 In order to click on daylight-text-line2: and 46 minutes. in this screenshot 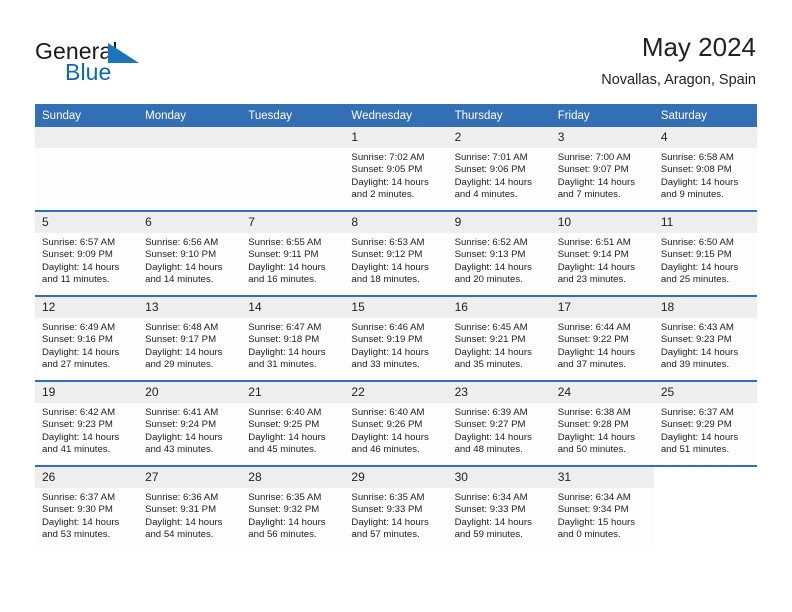, I will do `click(385, 449)`.